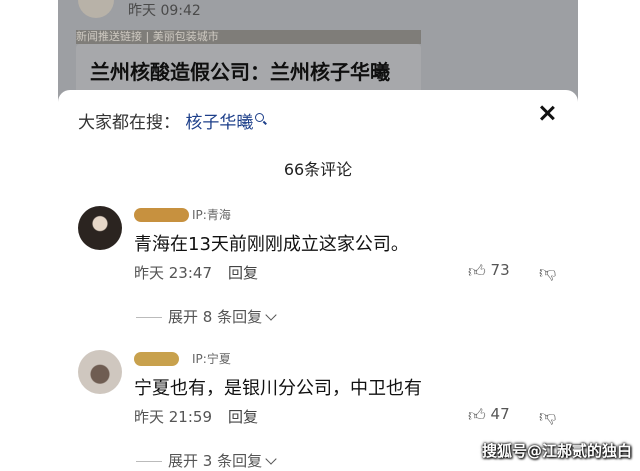 This screenshot has width=640, height=471. What do you see at coordinates (278, 388) in the screenshot?
I see `comment-text: 宁夏也有，是银川分公司，中卫也有` at bounding box center [278, 388].